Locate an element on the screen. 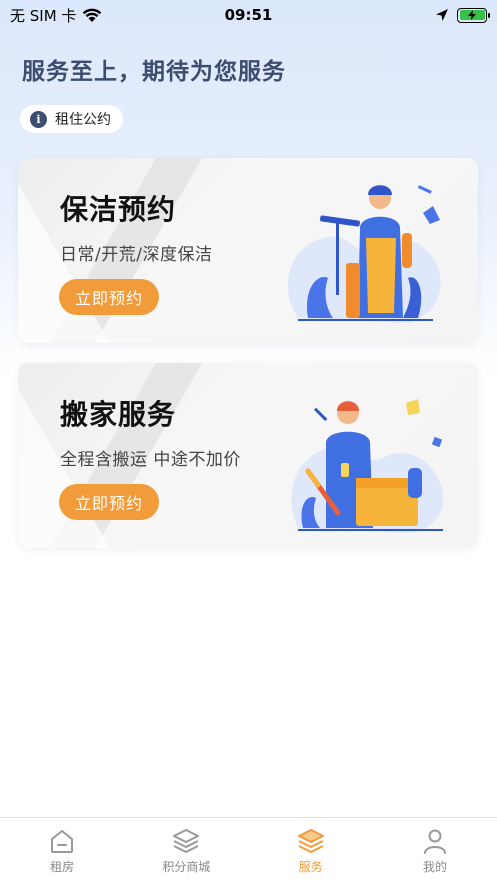 This screenshot has height=883, width=497. tab-label: 我的 is located at coordinates (434, 867).